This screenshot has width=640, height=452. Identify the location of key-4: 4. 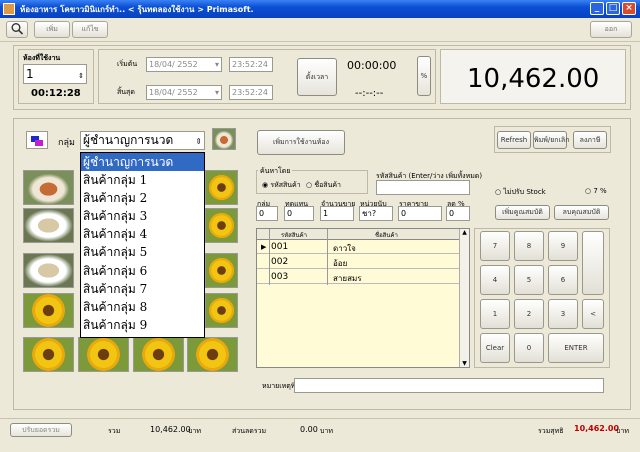
(495, 280).